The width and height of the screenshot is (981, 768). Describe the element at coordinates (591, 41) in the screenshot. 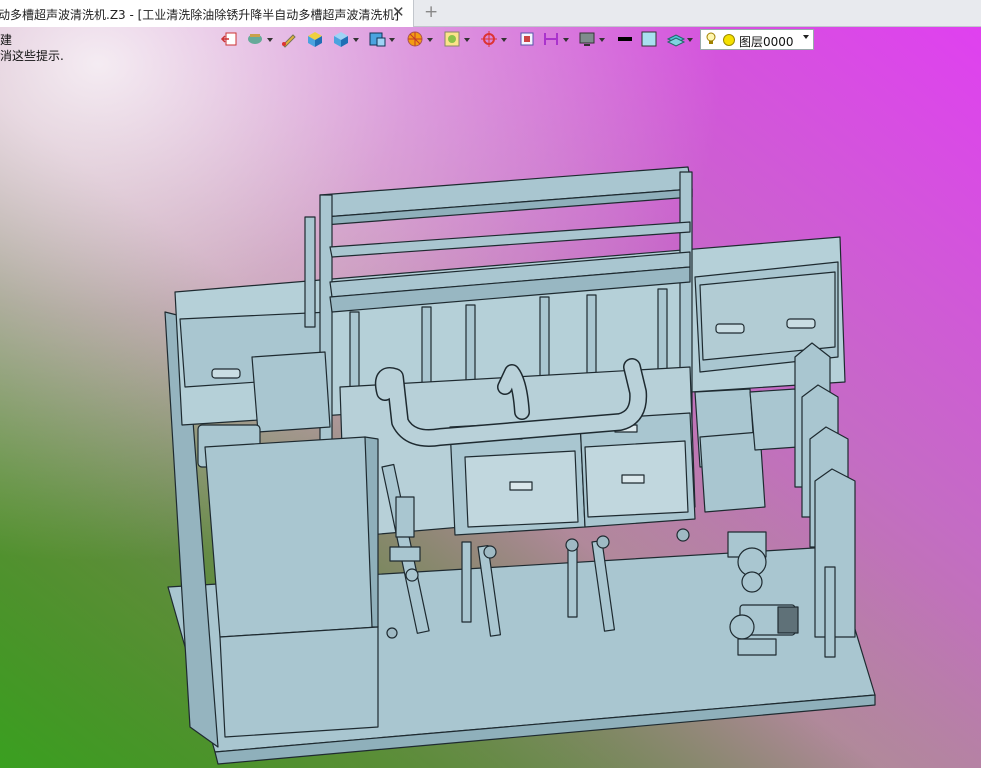

I see `display-icon` at that location.